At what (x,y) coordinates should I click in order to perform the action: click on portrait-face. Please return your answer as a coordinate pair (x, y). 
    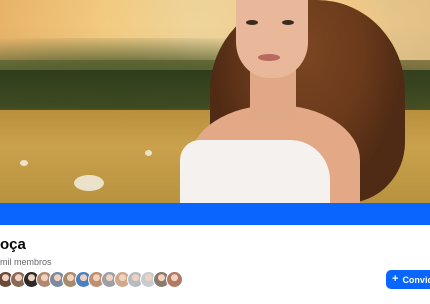
    Looking at the image, I should click on (272, 39).